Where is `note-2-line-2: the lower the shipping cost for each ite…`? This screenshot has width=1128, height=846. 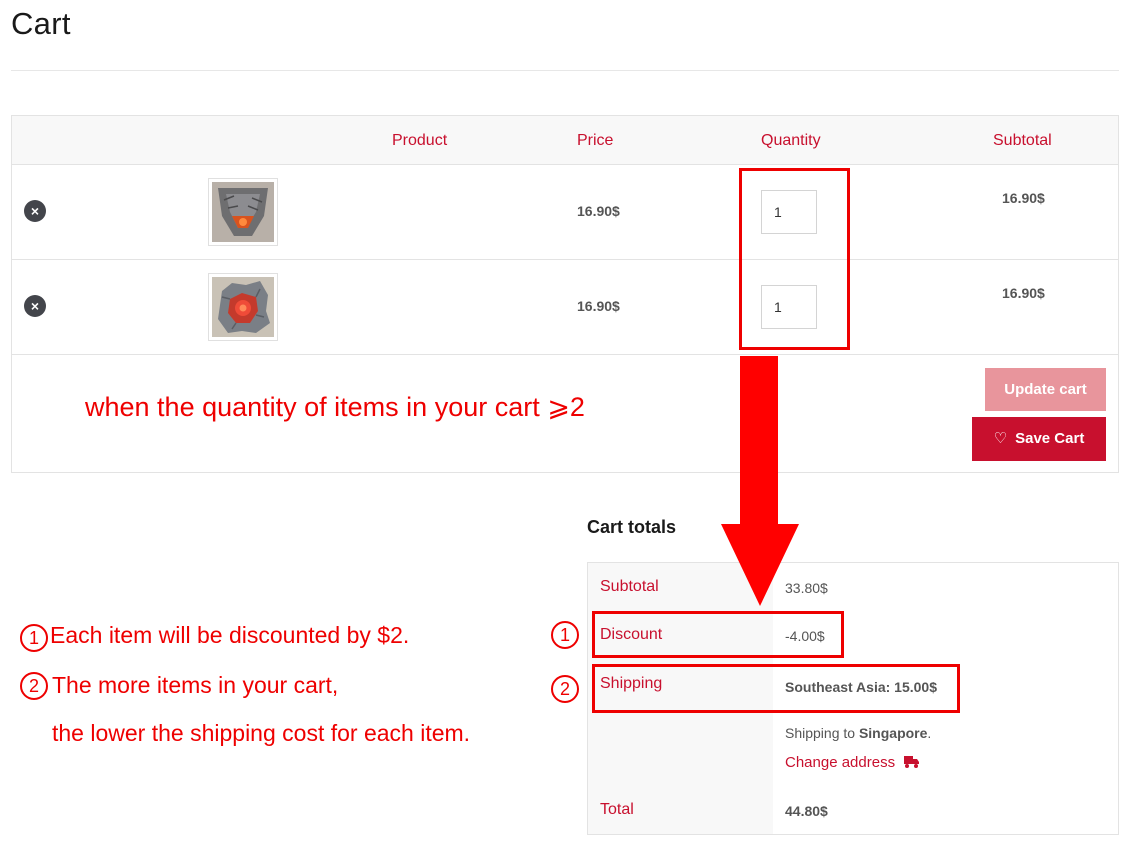 note-2-line-2: the lower the shipping cost for each ite… is located at coordinates (261, 733).